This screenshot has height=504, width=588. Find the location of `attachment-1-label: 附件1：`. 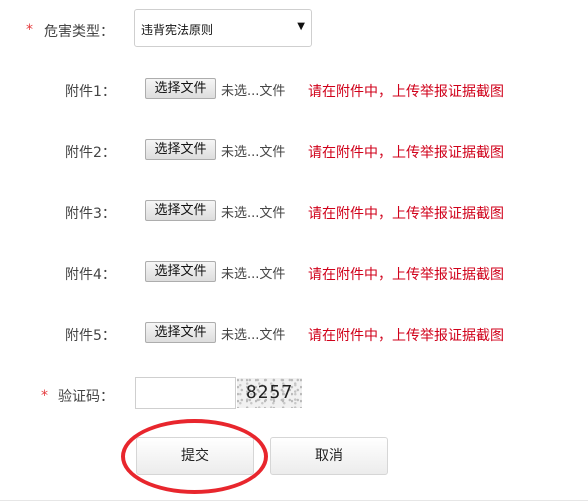

attachment-1-label: 附件1： is located at coordinates (90, 92).